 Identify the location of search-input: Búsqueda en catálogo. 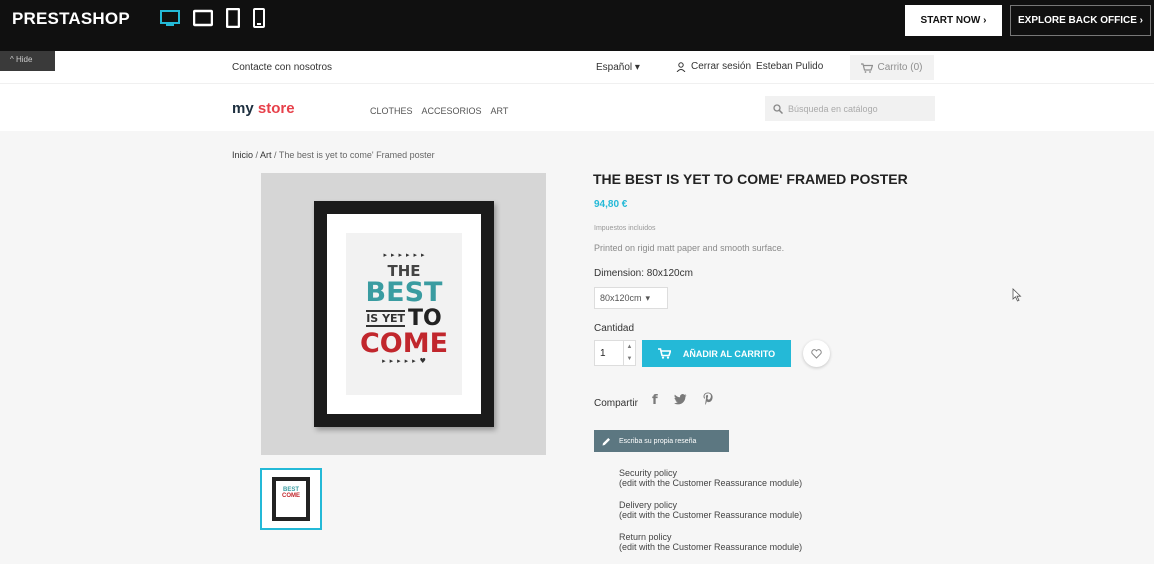
(850, 108).